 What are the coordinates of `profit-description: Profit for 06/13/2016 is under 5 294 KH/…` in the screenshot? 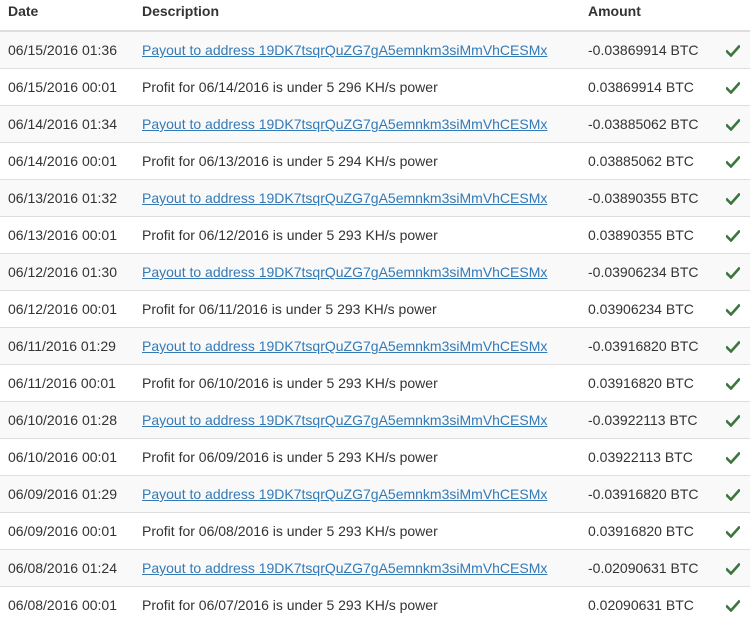 It's located at (290, 161).